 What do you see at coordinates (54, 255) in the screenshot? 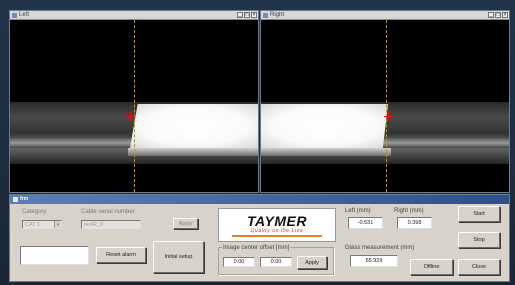
I see `alarm-status-field` at bounding box center [54, 255].